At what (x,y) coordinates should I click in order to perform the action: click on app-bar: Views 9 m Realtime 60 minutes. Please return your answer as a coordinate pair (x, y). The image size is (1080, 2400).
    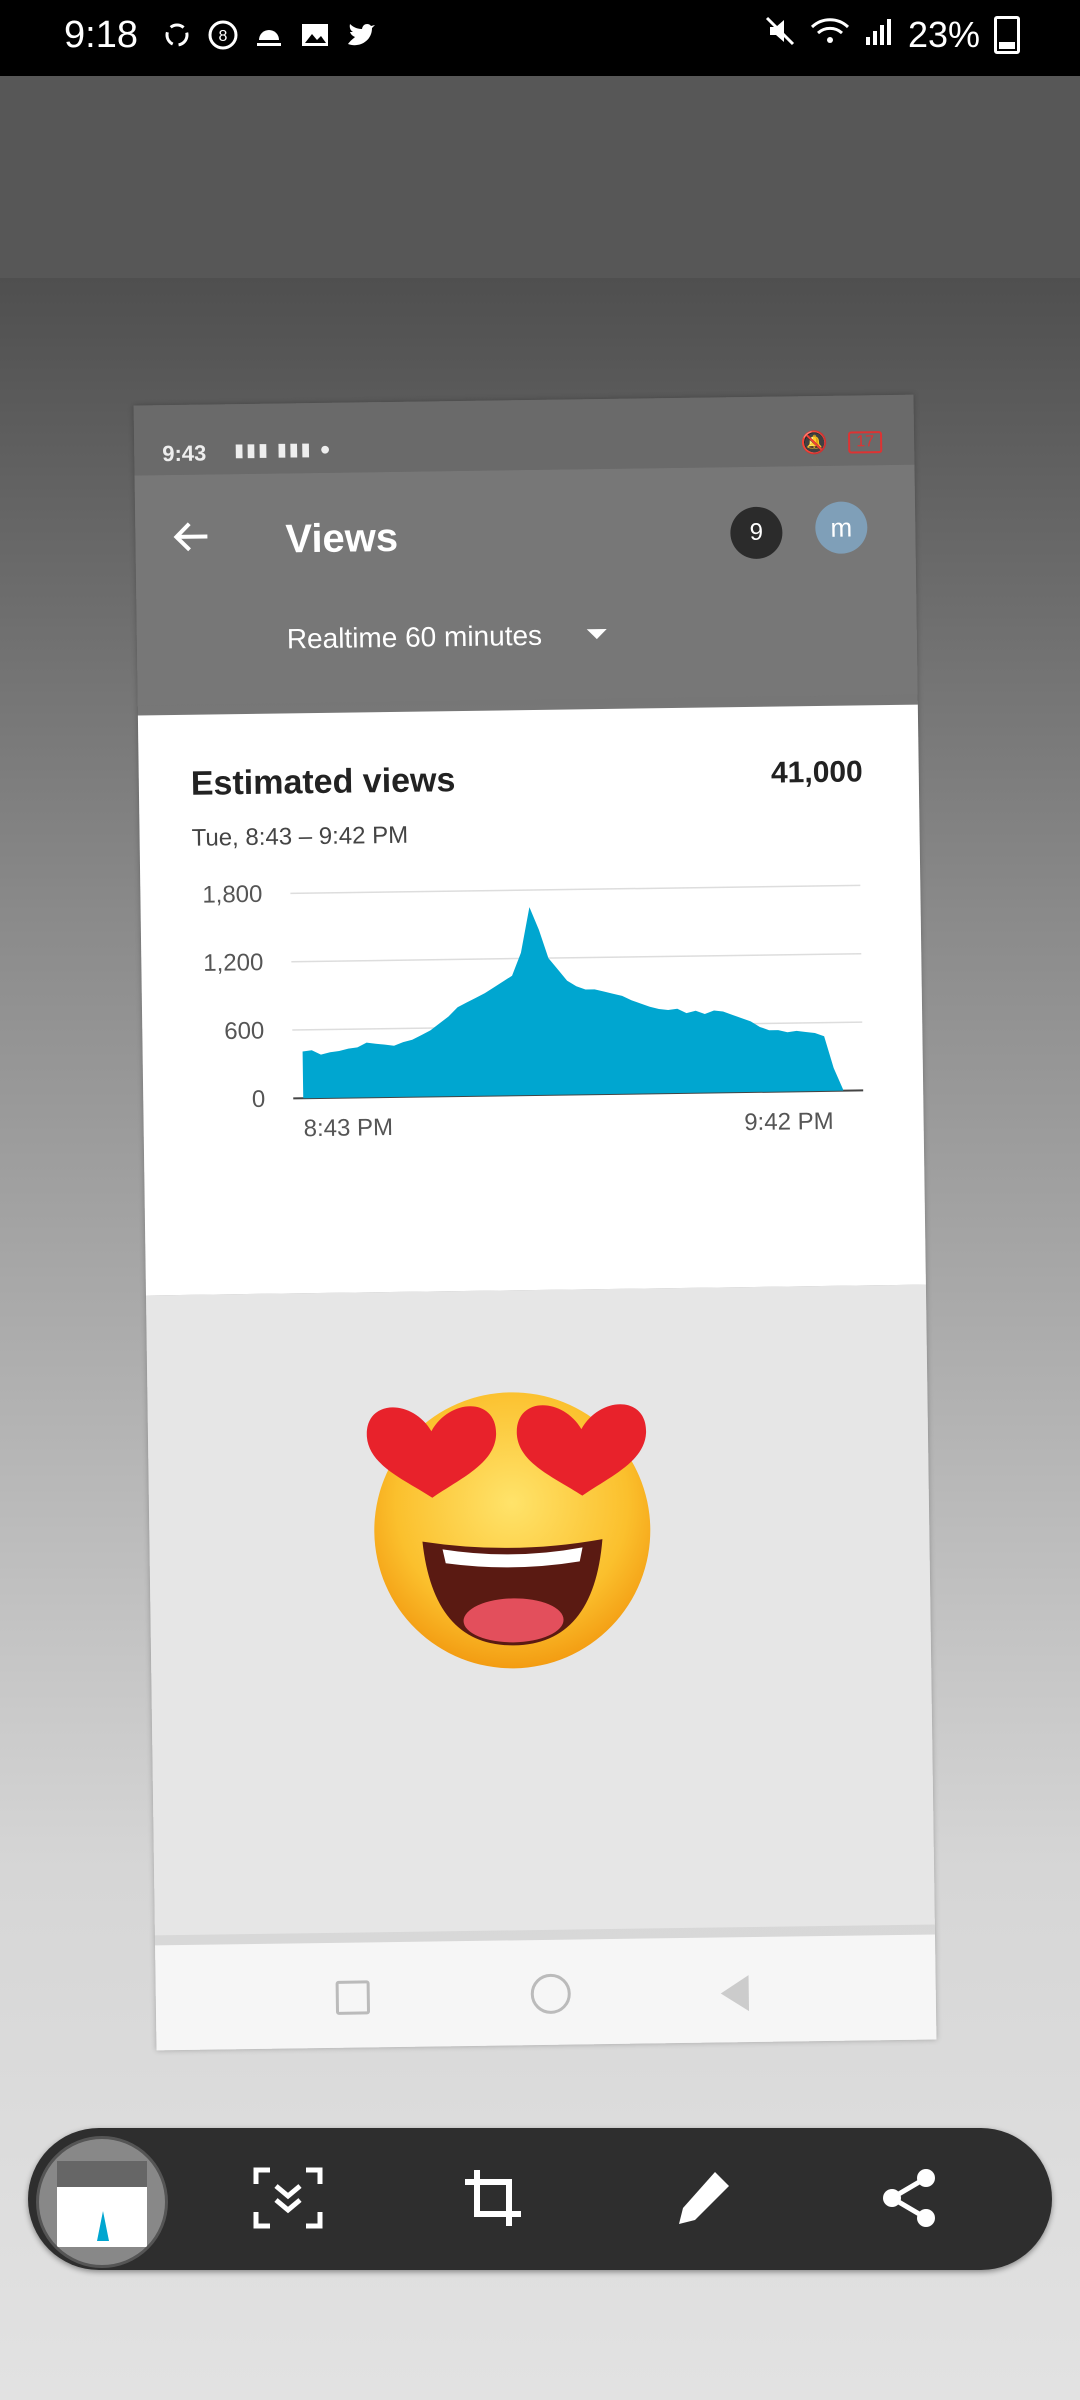
    Looking at the image, I should click on (526, 585).